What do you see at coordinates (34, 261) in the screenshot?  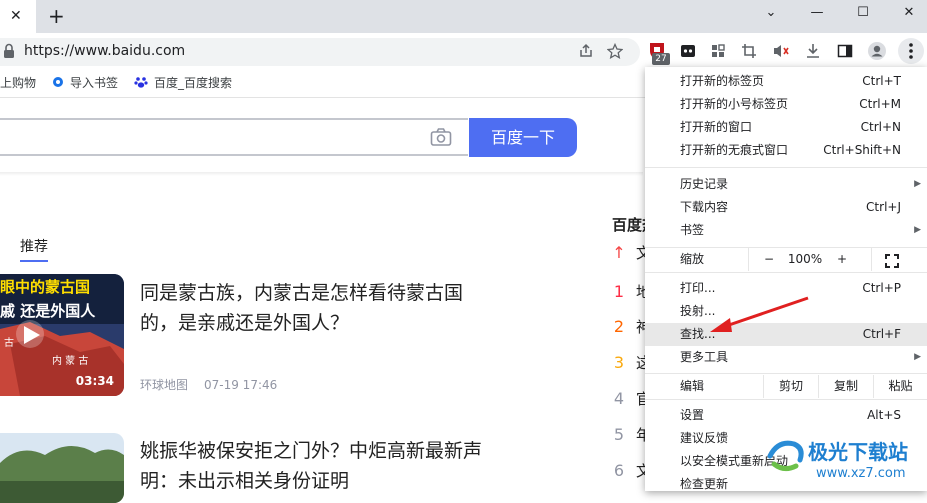 I see `feed-tab-underline` at bounding box center [34, 261].